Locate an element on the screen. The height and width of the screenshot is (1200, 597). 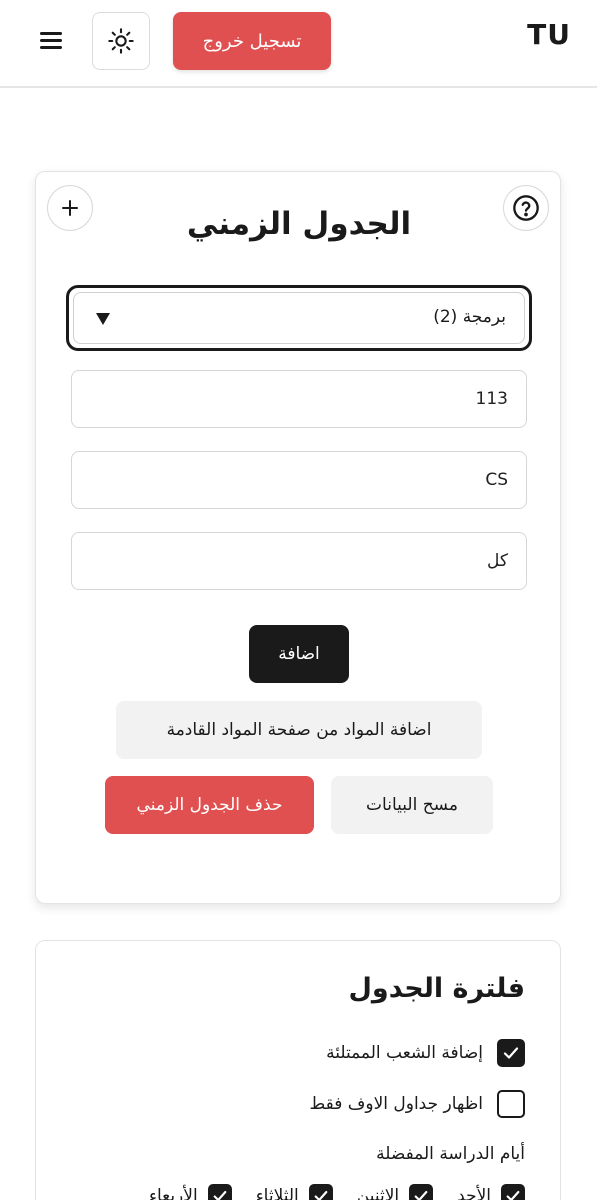
full-sections-label: إضافة الشعب الممتلئة is located at coordinates (404, 1053).